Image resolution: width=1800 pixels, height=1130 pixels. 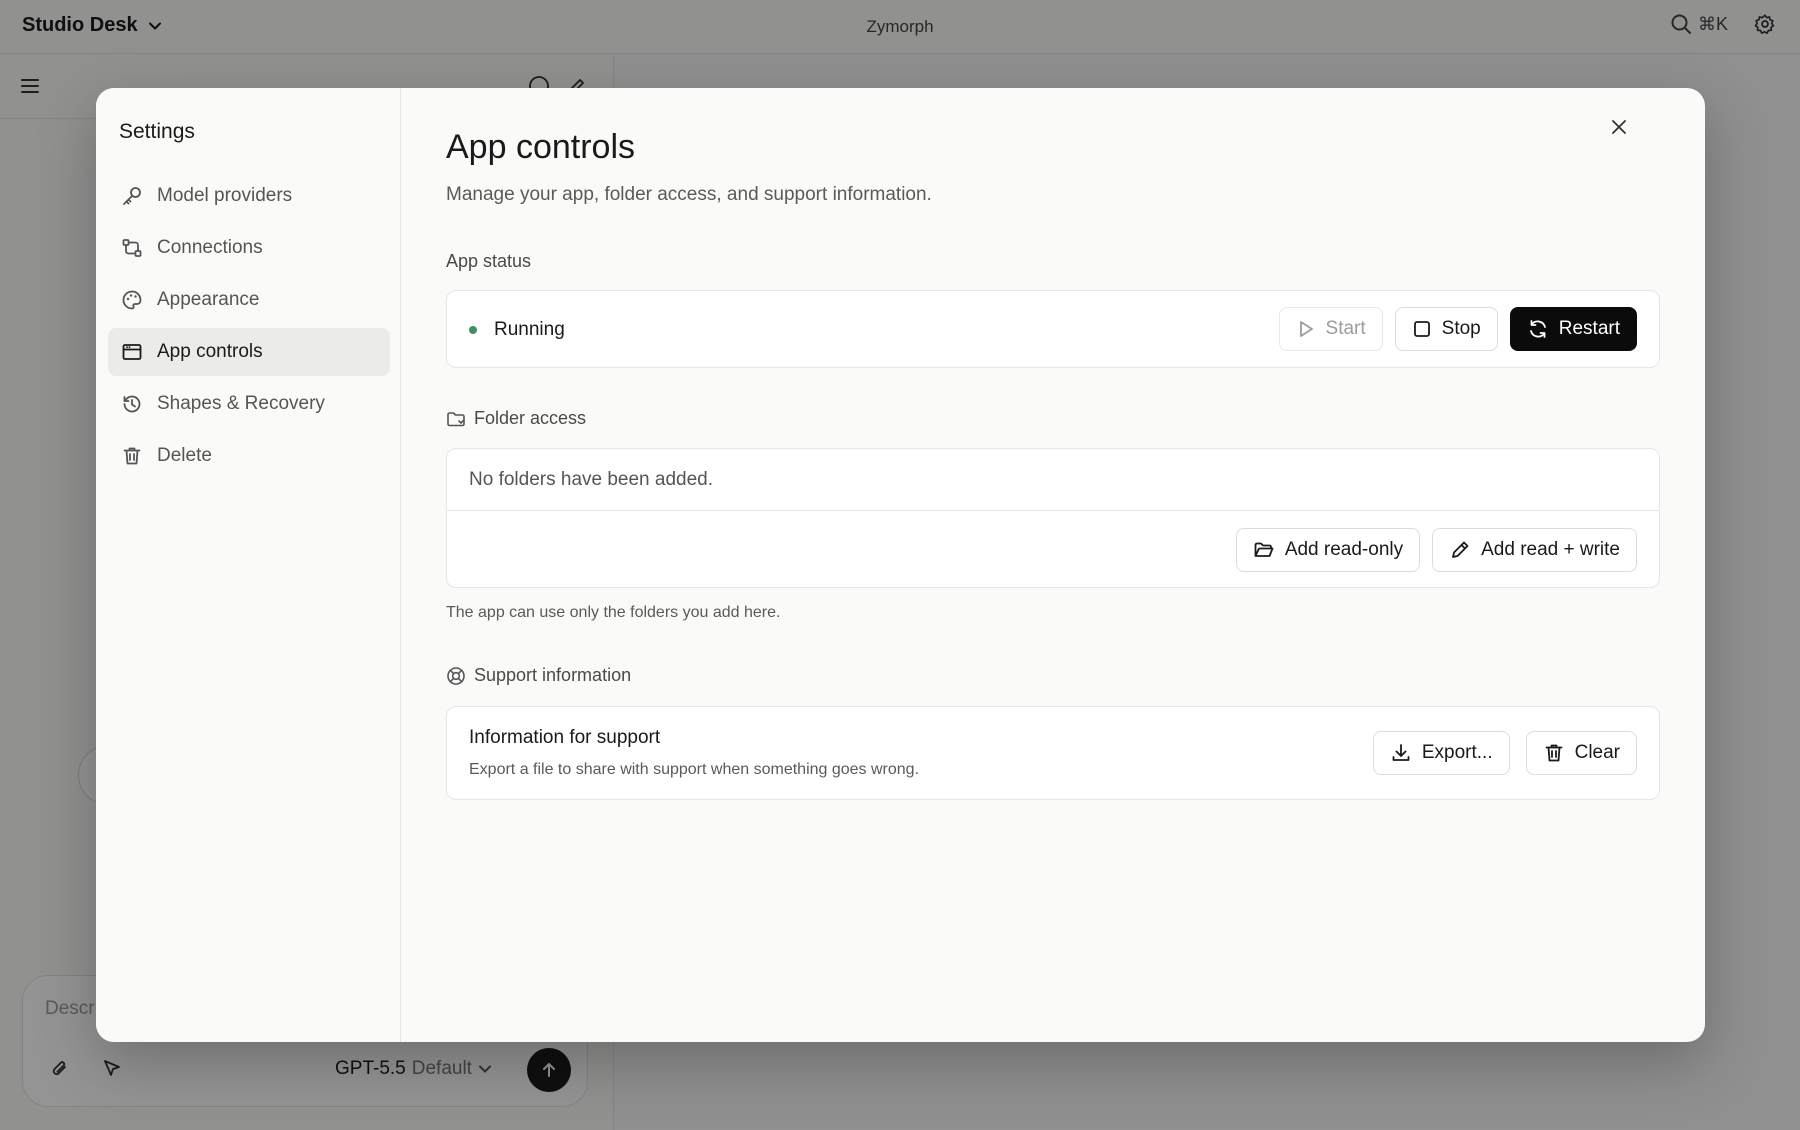 I want to click on lifebuoy-icon, so click(x=456, y=675).